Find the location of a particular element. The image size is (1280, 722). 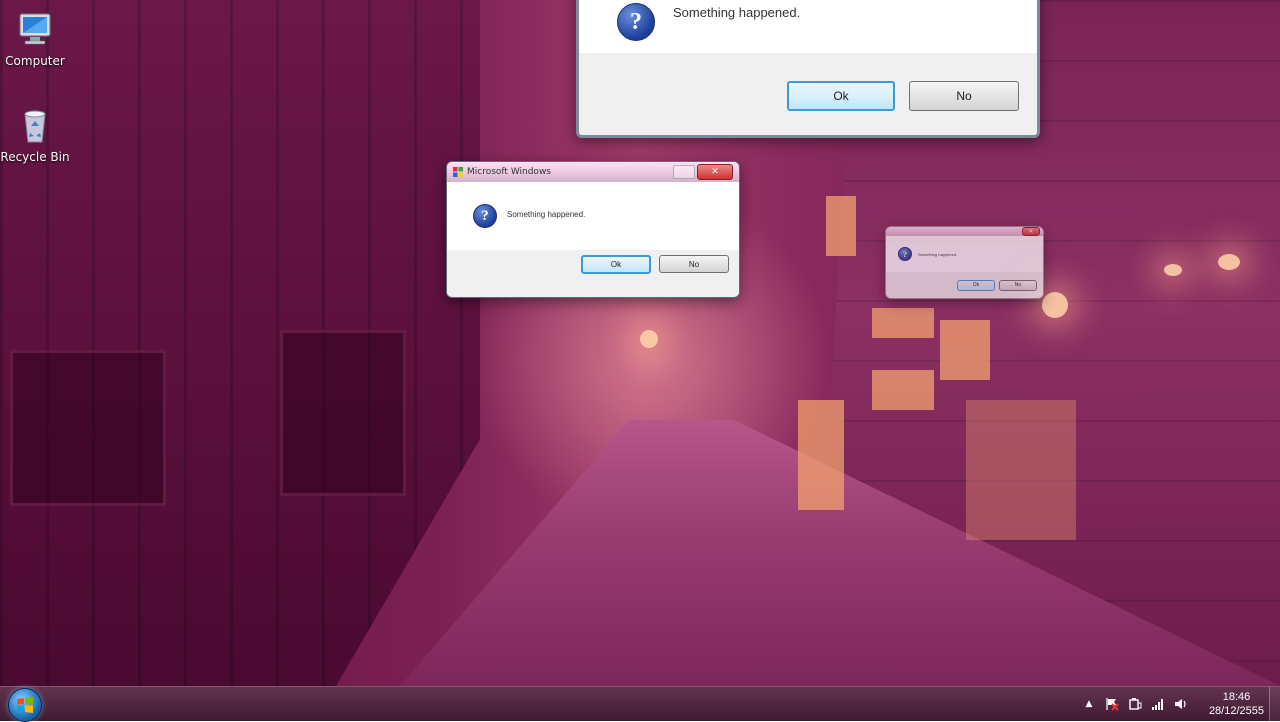

desktop-icon-recycle-bin: Recycle Bin is located at coordinates (35, 135).